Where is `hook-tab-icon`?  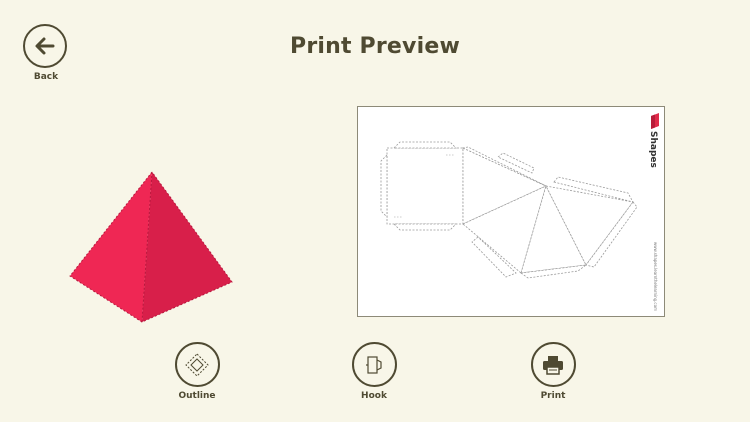 hook-tab-icon is located at coordinates (374, 364).